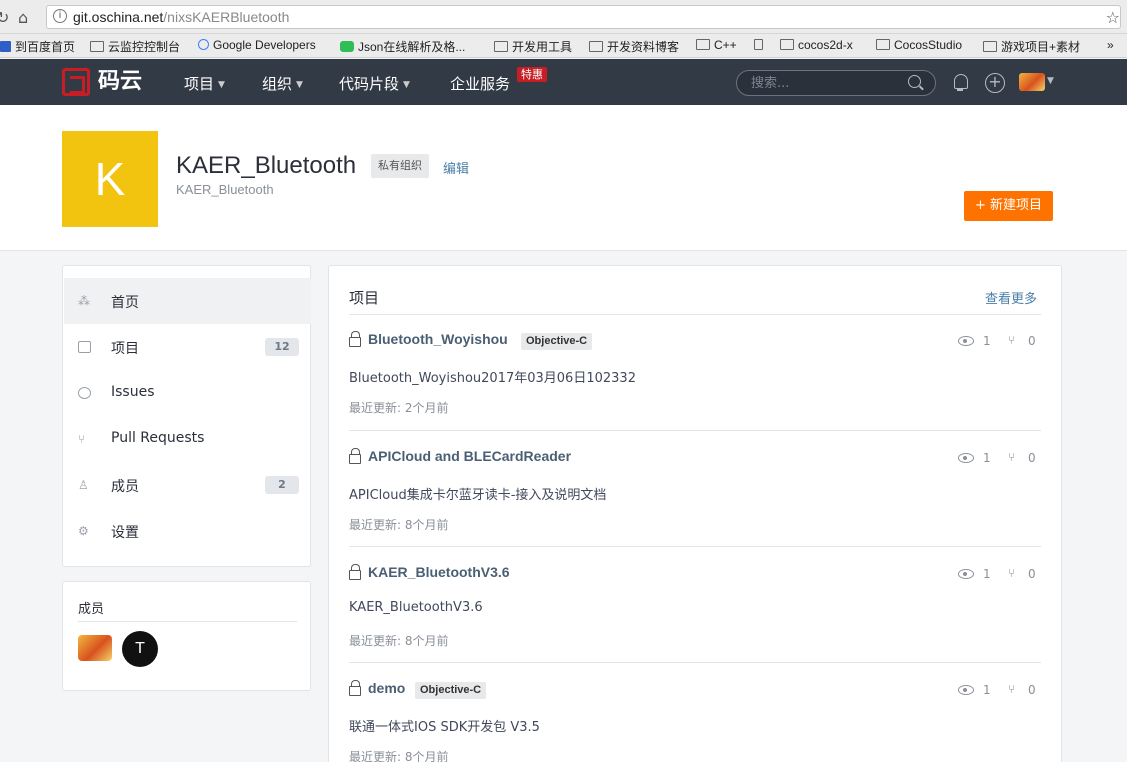 The image size is (1127, 762). What do you see at coordinates (23, 17) in the screenshot?
I see `home-icon: ⌂` at bounding box center [23, 17].